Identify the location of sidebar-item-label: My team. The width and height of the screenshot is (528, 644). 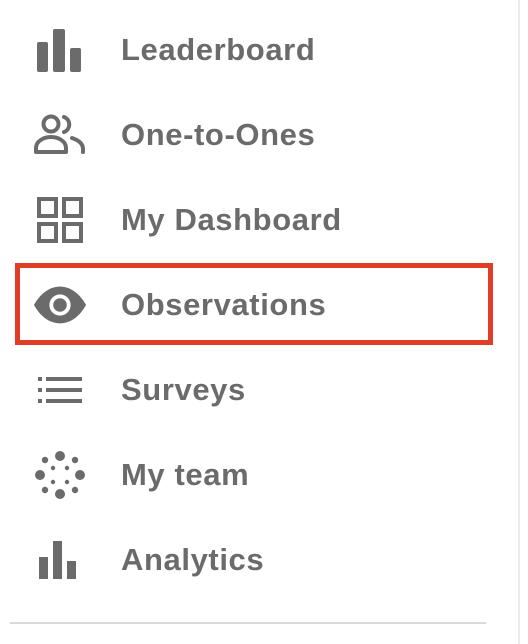
(185, 474).